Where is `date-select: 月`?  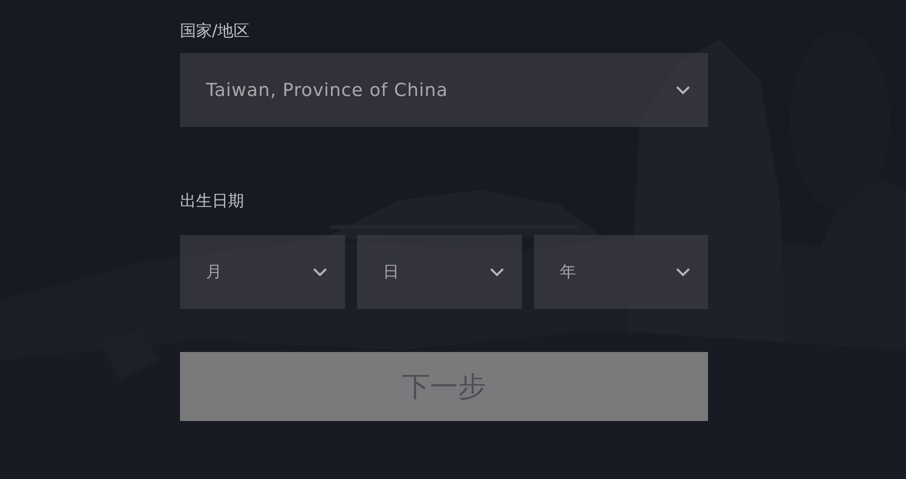 date-select: 月 is located at coordinates (263, 272).